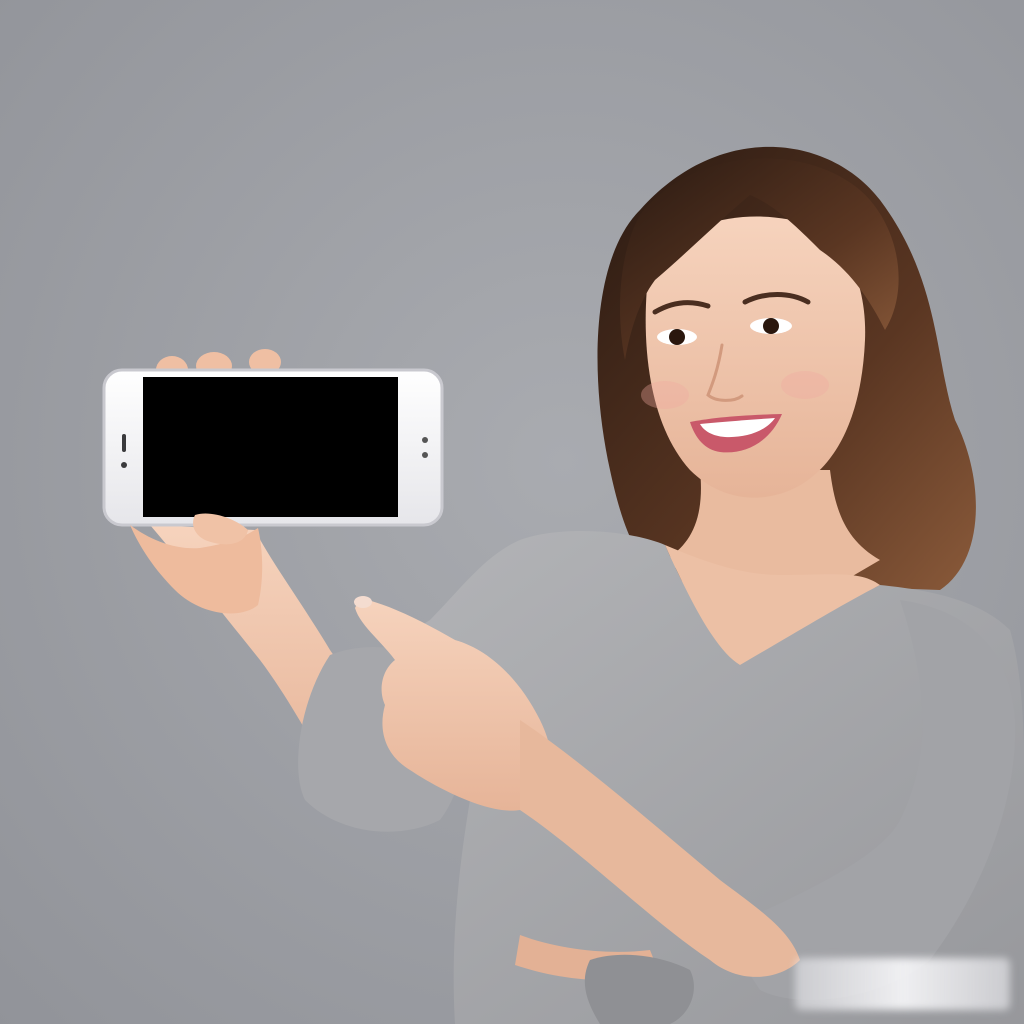 The image size is (1024, 1024). What do you see at coordinates (363, 602) in the screenshot?
I see `pointing-fingernail` at bounding box center [363, 602].